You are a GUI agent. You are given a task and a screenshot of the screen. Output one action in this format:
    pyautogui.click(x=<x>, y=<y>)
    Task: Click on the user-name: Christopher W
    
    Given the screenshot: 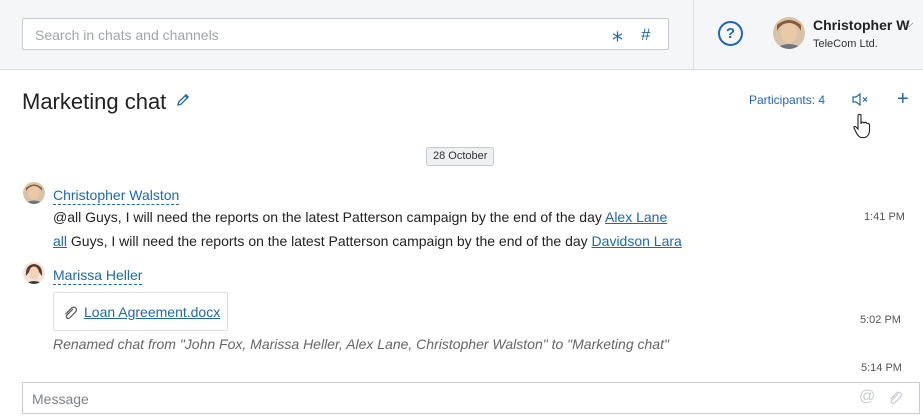 What is the action you would take?
    pyautogui.click(x=861, y=25)
    